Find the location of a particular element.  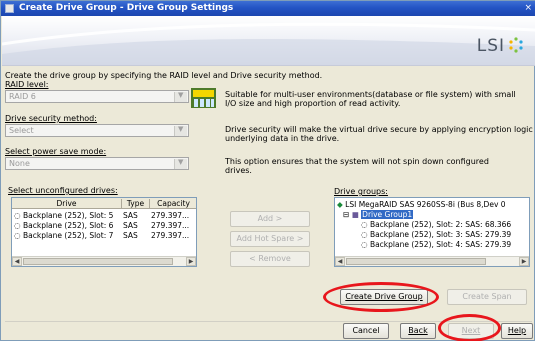

drive-group-icon: ■ is located at coordinates (355, 214).